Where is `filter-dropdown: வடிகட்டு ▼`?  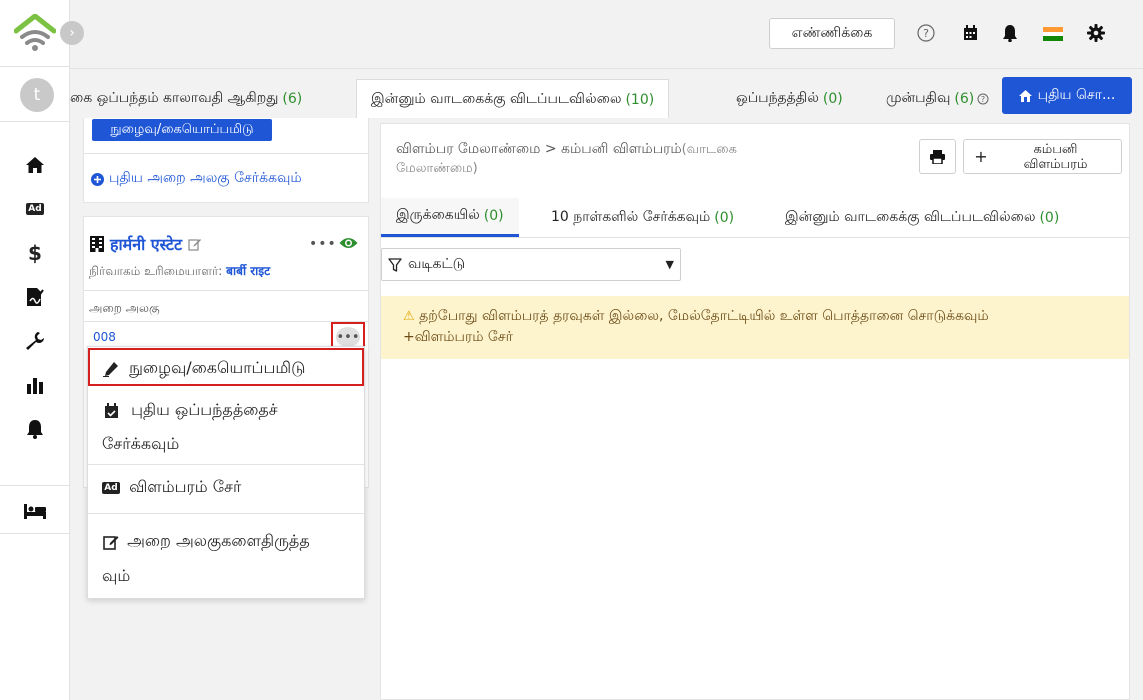 filter-dropdown: வடிகட்டு ▼ is located at coordinates (531, 264).